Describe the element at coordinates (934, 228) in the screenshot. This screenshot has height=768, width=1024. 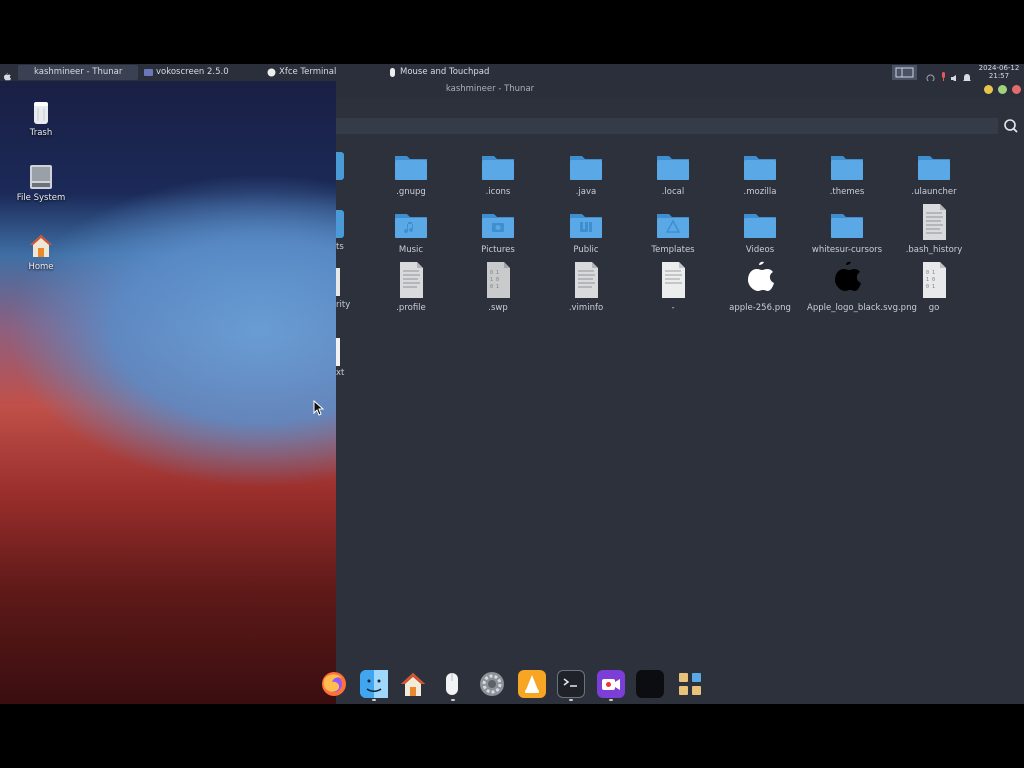
I see `file-item-document: .bash_history` at that location.